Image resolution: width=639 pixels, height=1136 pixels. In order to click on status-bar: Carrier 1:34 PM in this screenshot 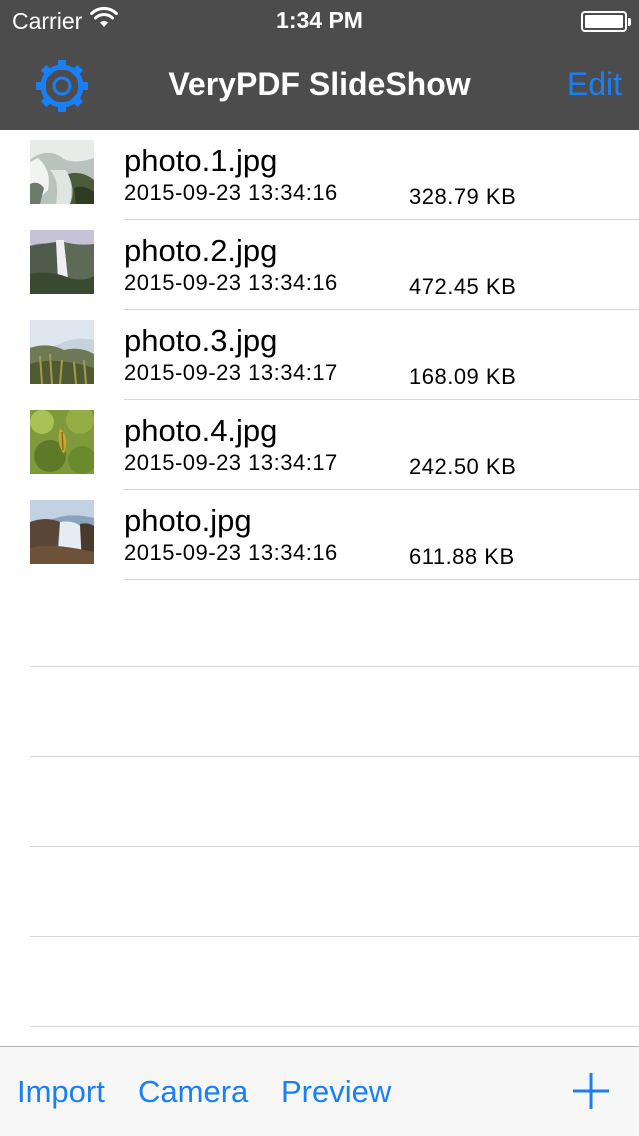, I will do `click(319, 21)`.